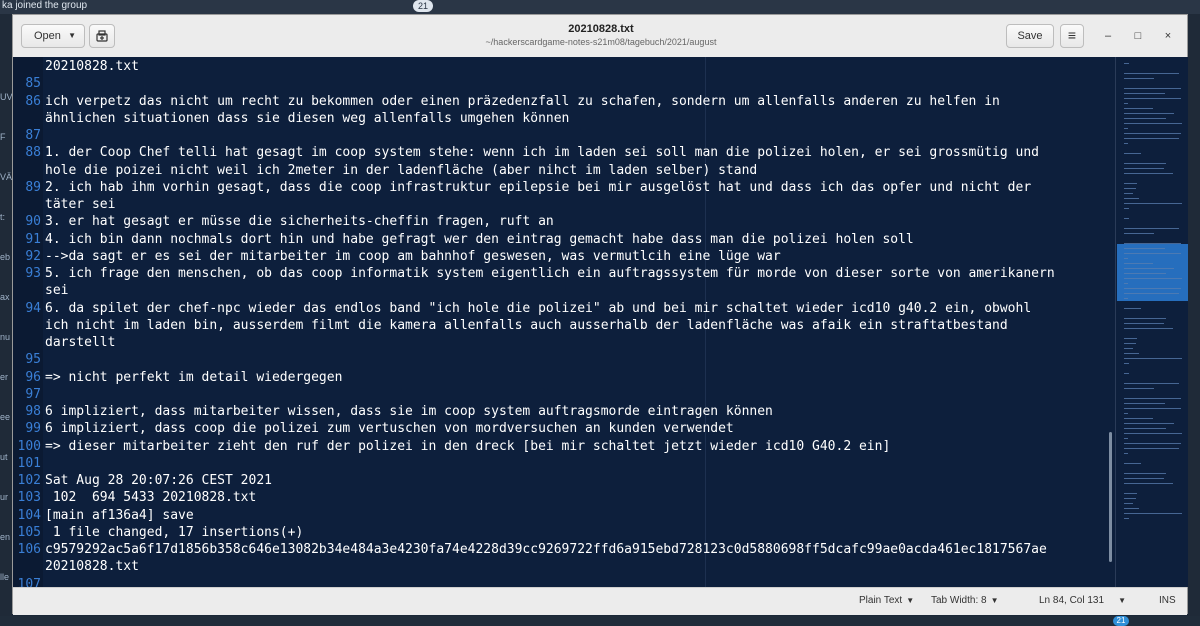 This screenshot has height=626, width=1200. Describe the element at coordinates (47, 36) in the screenshot. I see `open-button-label: Open` at that location.